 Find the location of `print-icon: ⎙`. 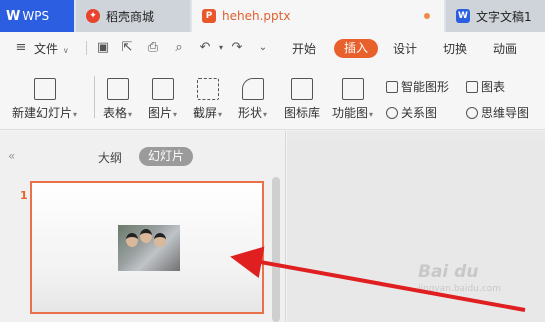

print-icon: ⎙ is located at coordinates (153, 48).